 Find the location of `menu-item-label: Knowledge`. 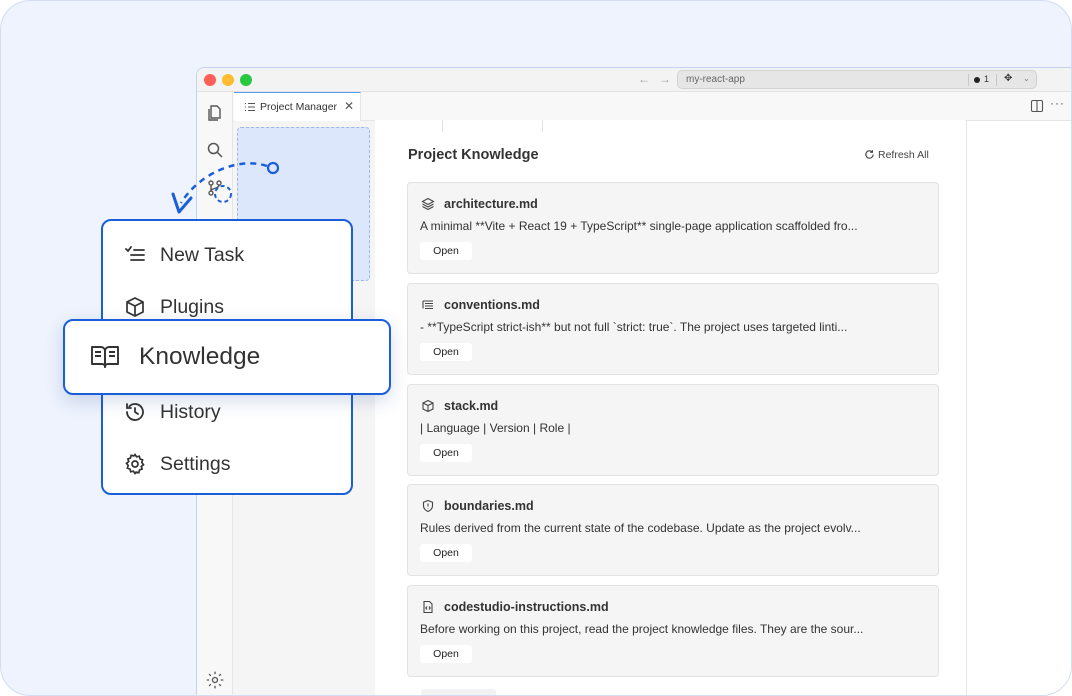

menu-item-label: Knowledge is located at coordinates (200, 356).